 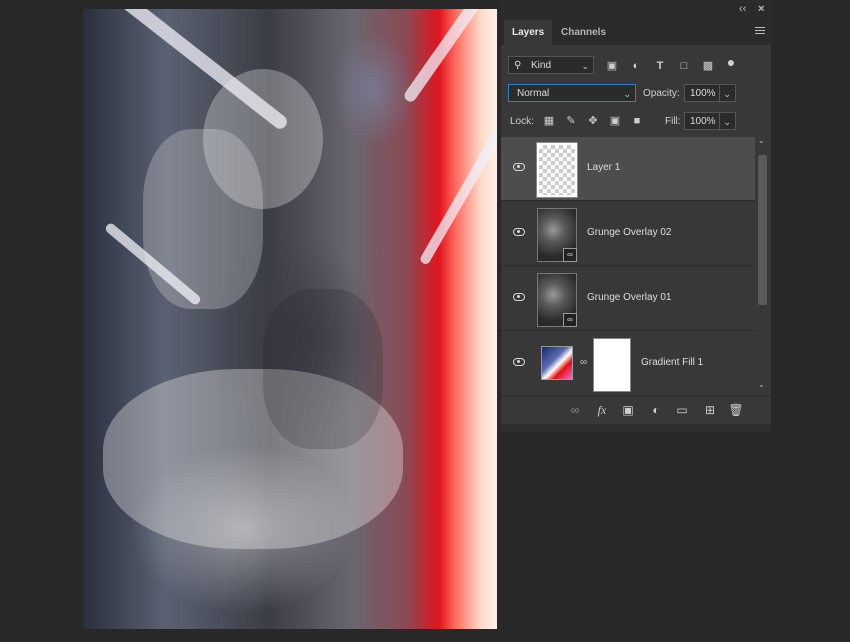 What do you see at coordinates (612, 66) in the screenshot?
I see `image-filter-icon: ▣` at bounding box center [612, 66].